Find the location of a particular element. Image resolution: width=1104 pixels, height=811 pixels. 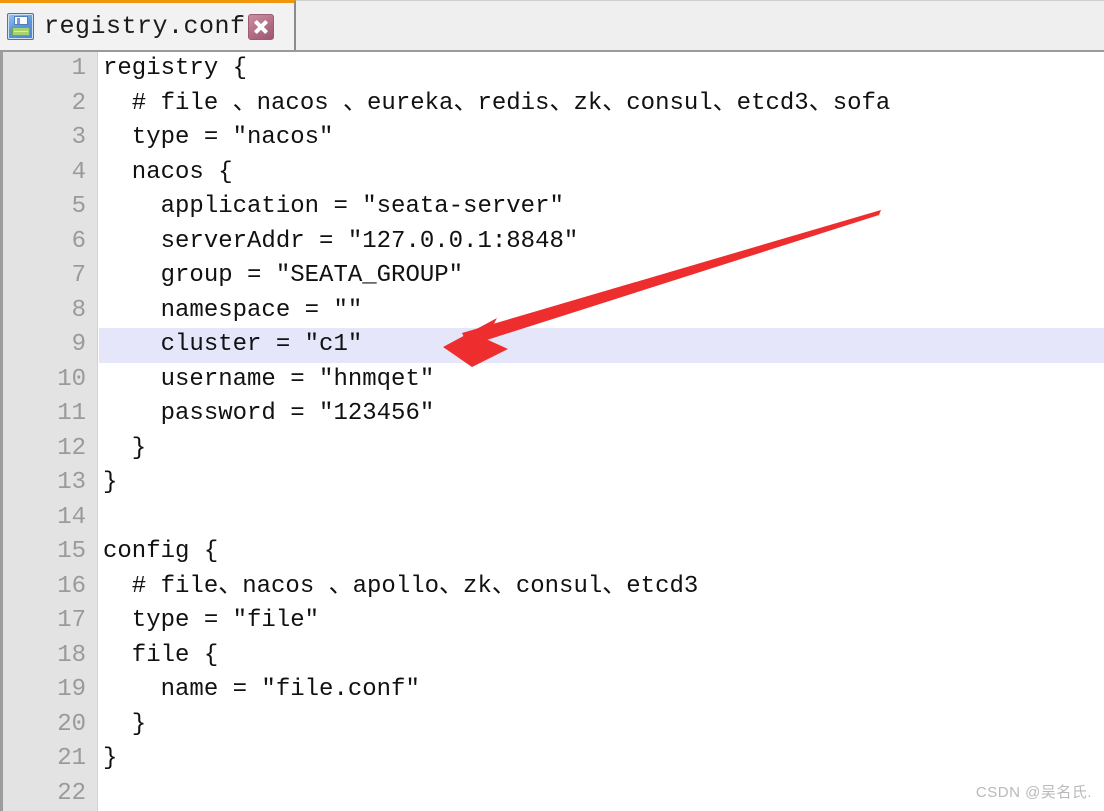

close-icon is located at coordinates (260, 26).